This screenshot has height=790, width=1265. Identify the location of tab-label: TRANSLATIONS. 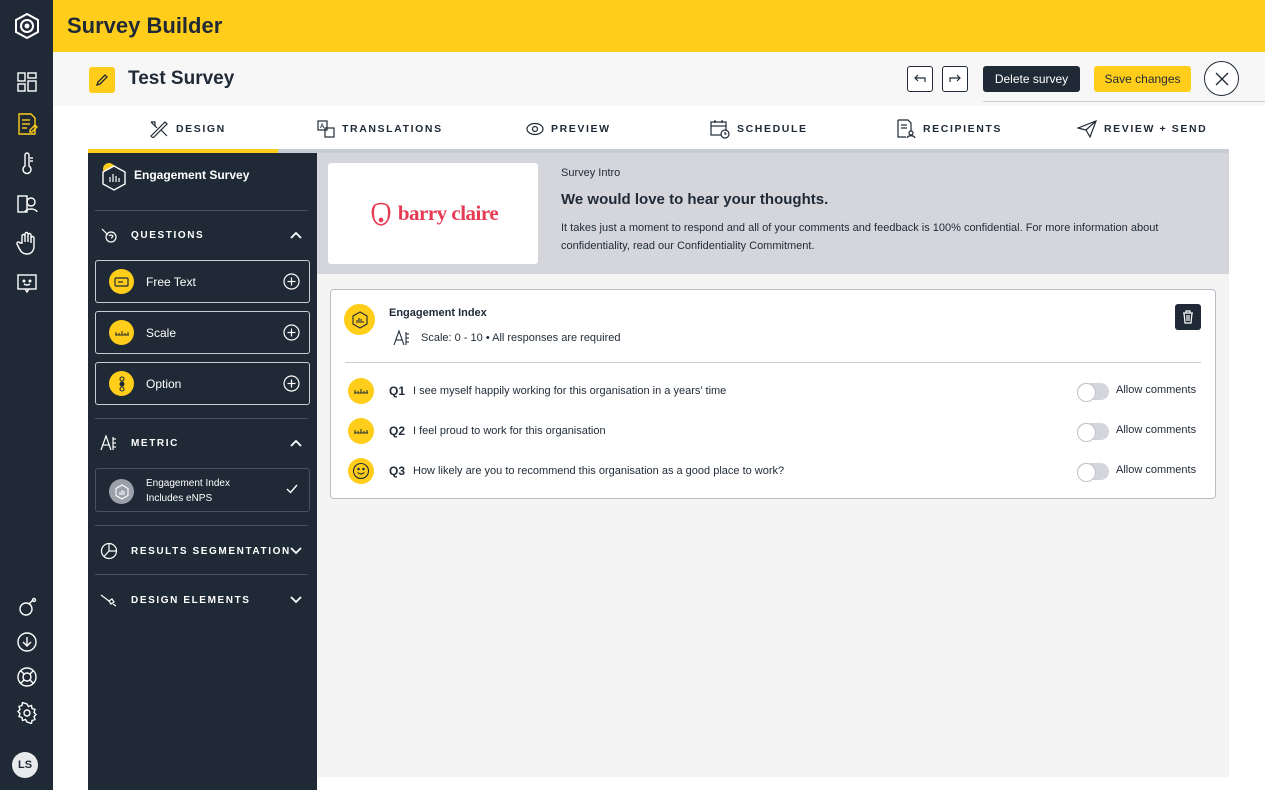
(392, 129).